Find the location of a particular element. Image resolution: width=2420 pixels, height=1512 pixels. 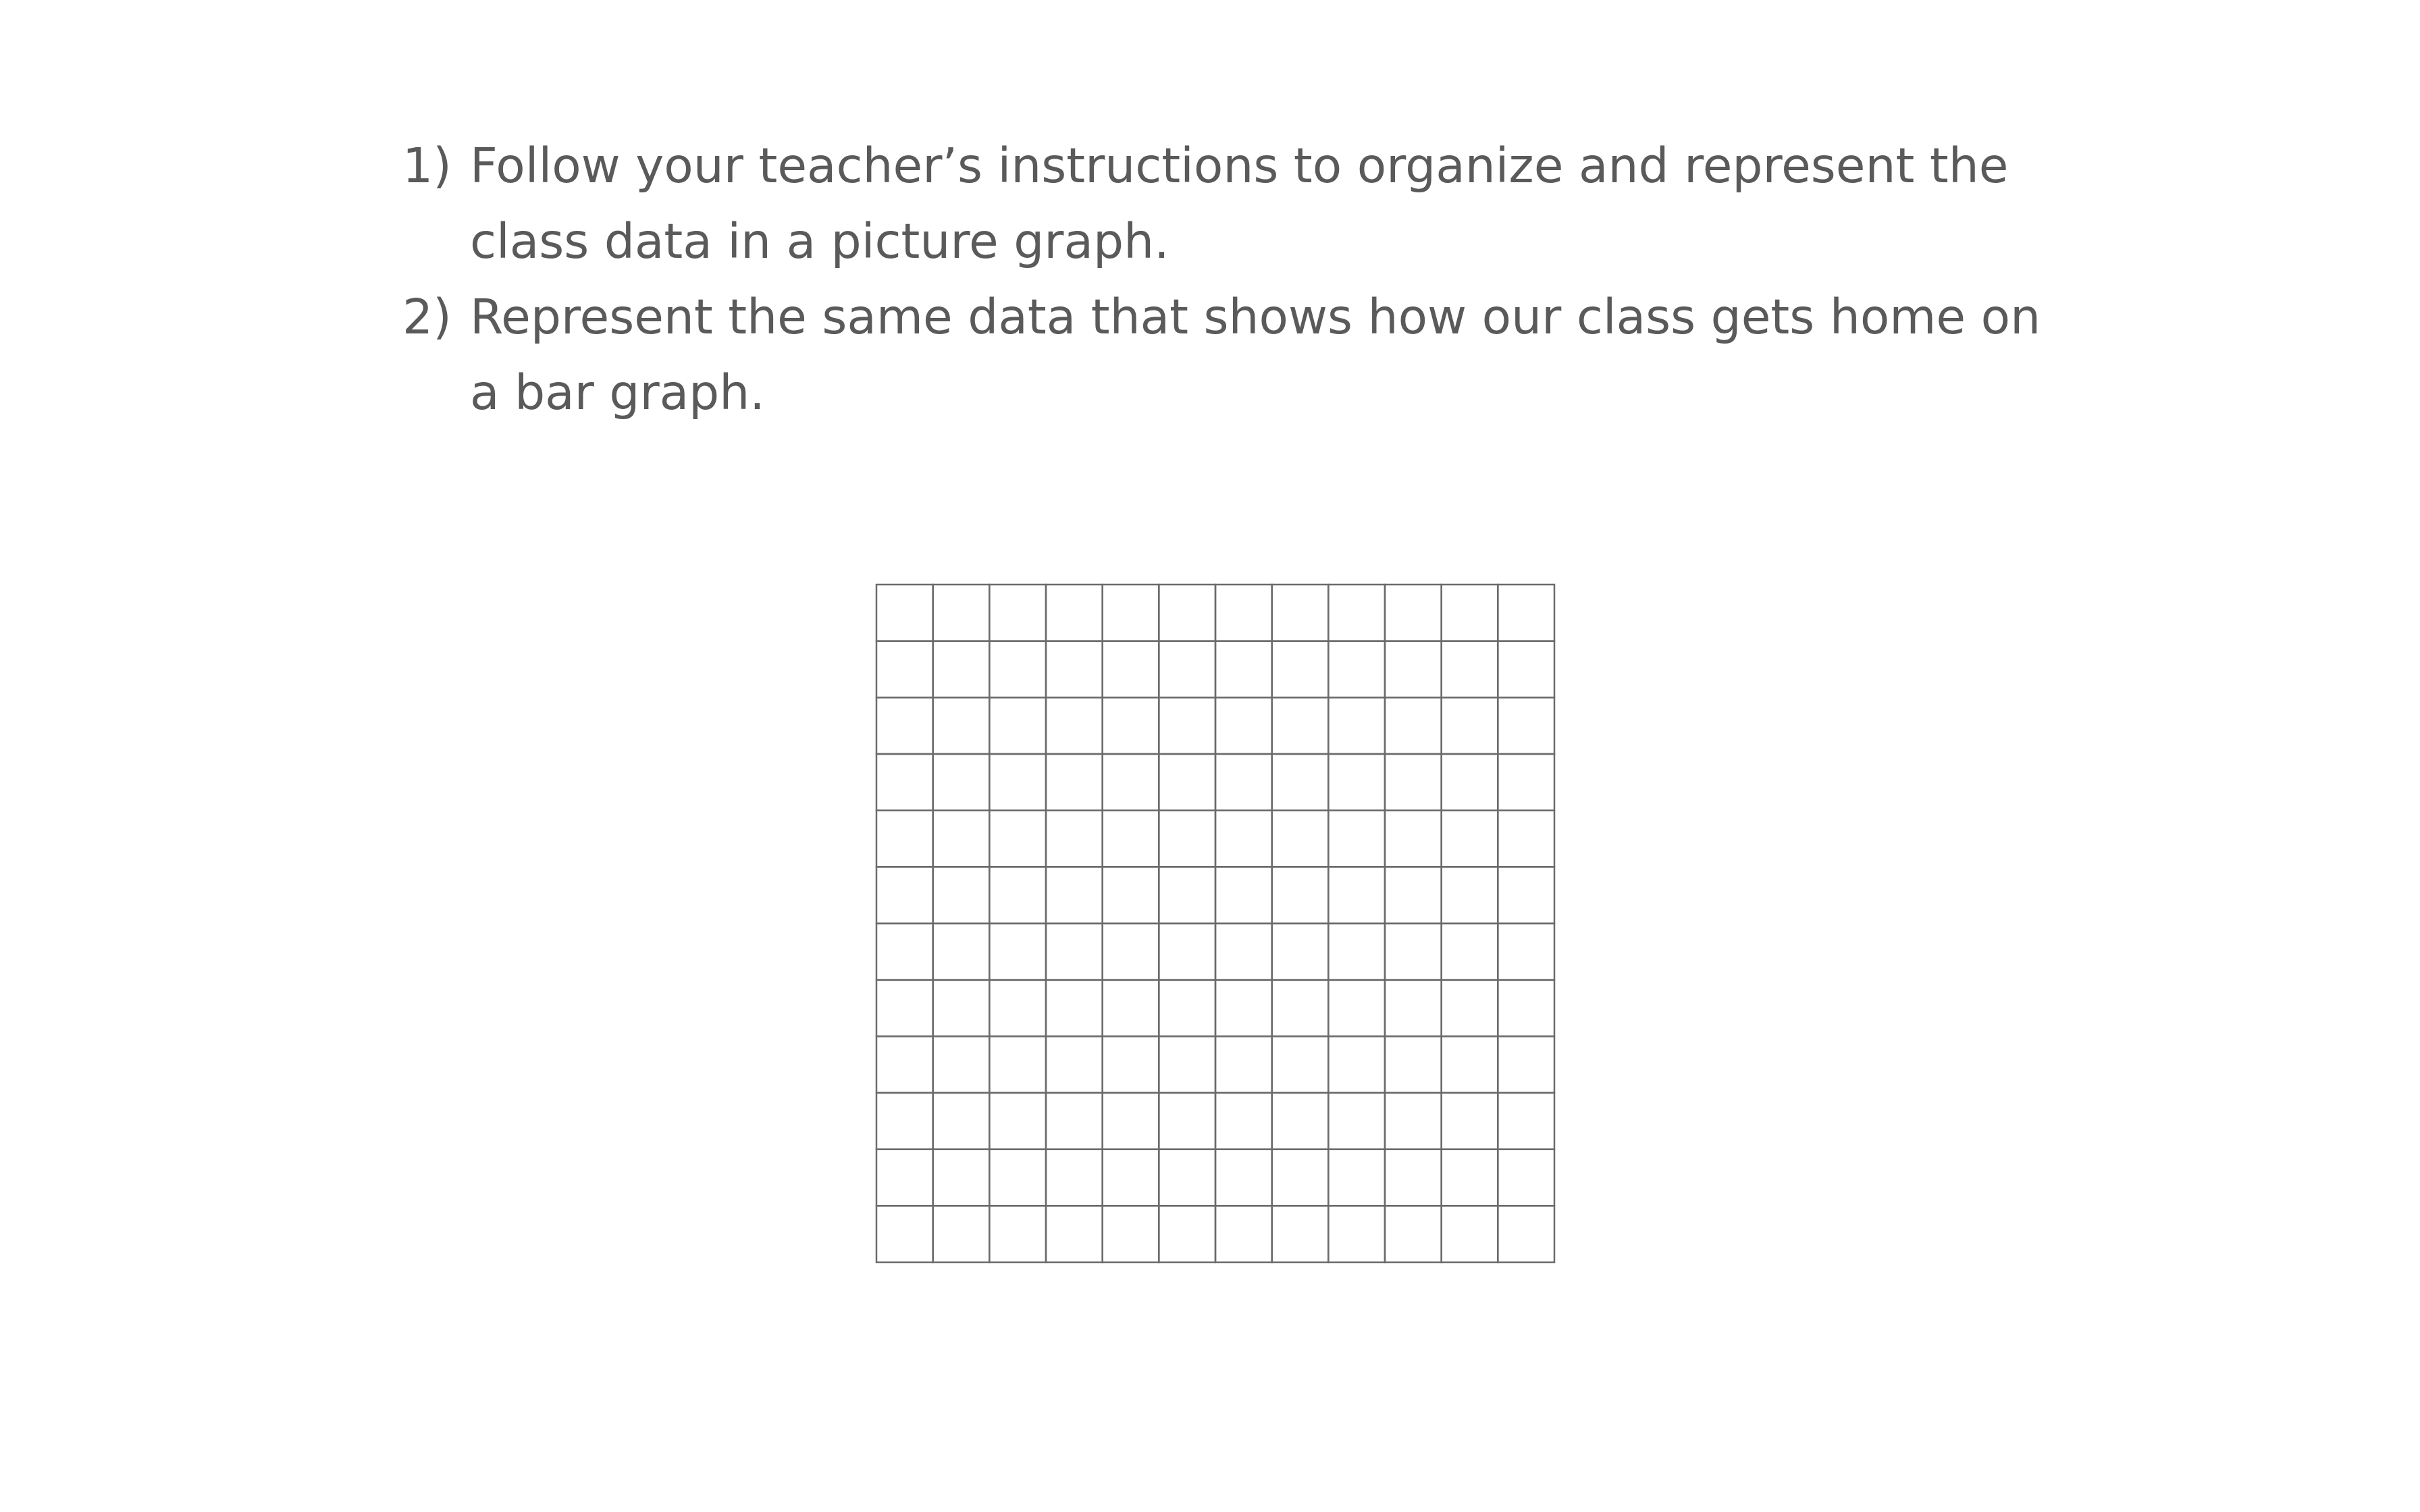

grid-svg is located at coordinates (1215, 923).